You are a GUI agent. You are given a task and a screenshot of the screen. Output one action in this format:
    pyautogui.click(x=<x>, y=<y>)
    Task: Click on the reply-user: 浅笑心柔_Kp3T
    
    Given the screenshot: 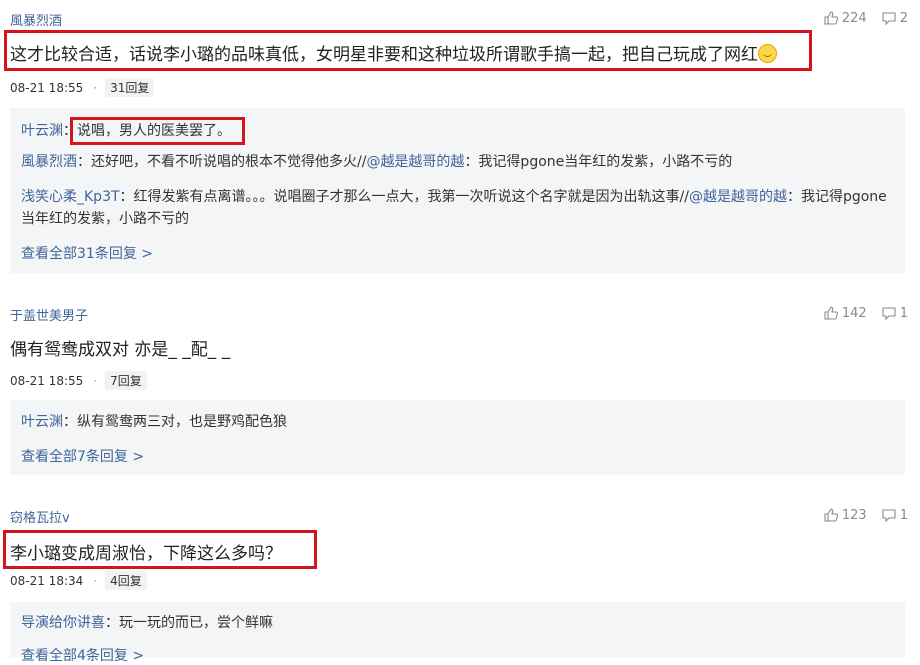 What is the action you would take?
    pyautogui.click(x=70, y=197)
    